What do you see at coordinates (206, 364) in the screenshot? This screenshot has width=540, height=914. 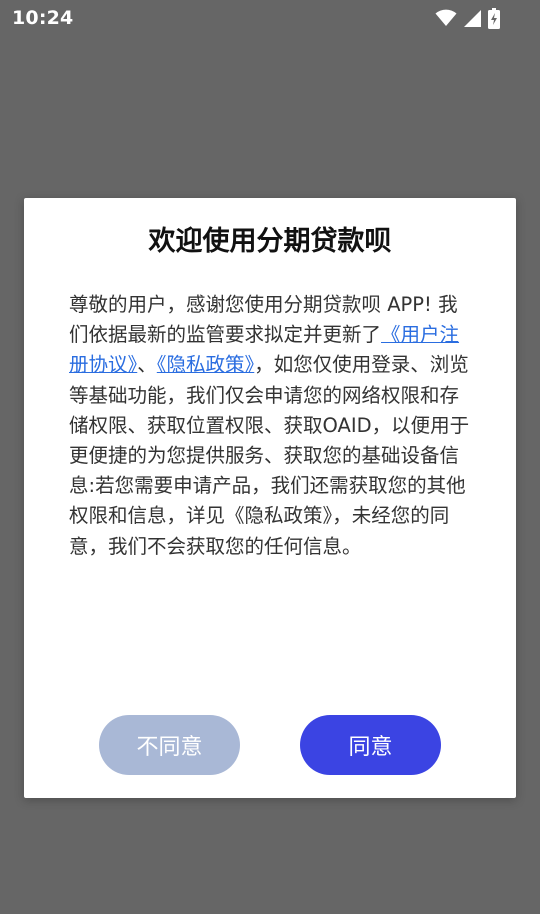 I see `privacy-policy-link: 《隐私政策》` at bounding box center [206, 364].